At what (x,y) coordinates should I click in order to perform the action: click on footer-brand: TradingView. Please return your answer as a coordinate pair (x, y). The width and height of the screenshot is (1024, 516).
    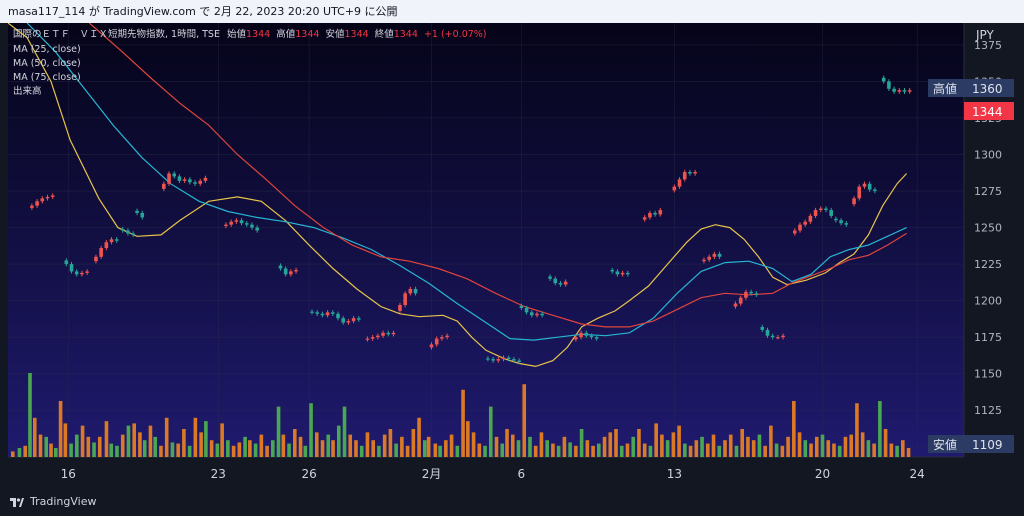
    Looking at the image, I should click on (63, 501).